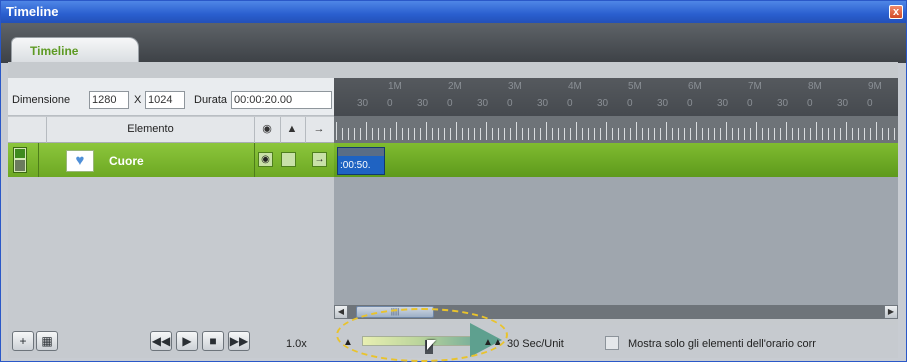 The width and height of the screenshot is (907, 362). I want to click on track-eye-toggle: ◉, so click(265, 159).